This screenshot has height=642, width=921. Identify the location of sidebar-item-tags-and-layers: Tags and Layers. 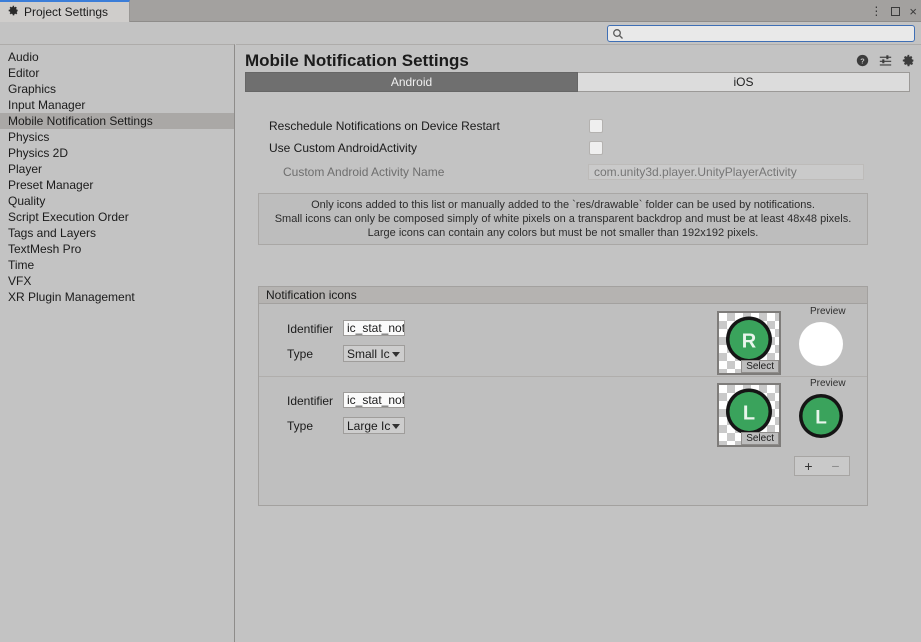
(117, 233).